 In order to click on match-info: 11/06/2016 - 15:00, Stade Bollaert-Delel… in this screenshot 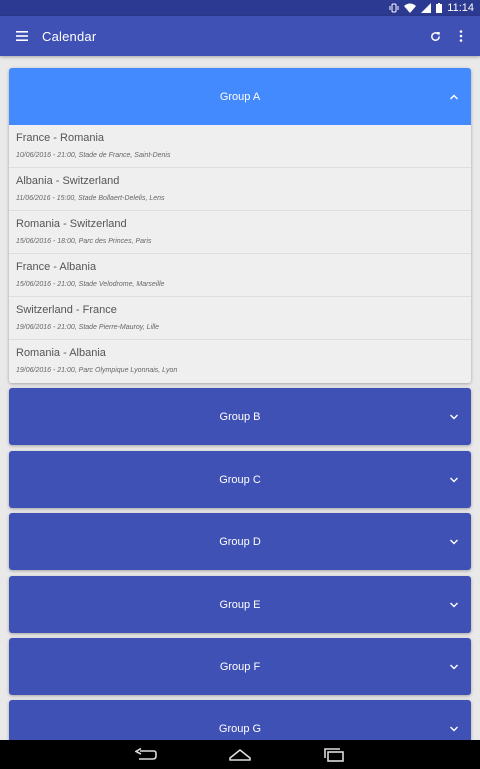, I will do `click(90, 198)`.